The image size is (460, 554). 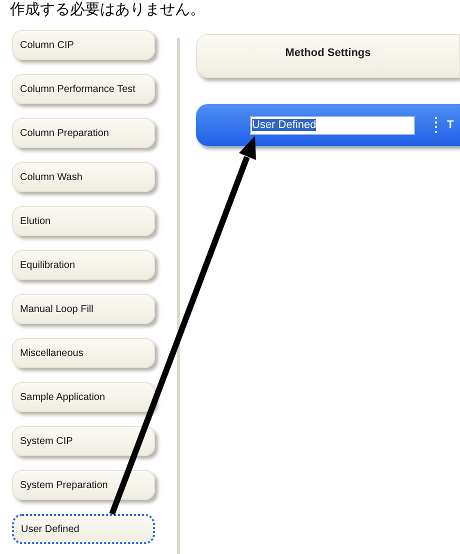 I want to click on method-button: Miscellaneous, so click(x=83, y=353).